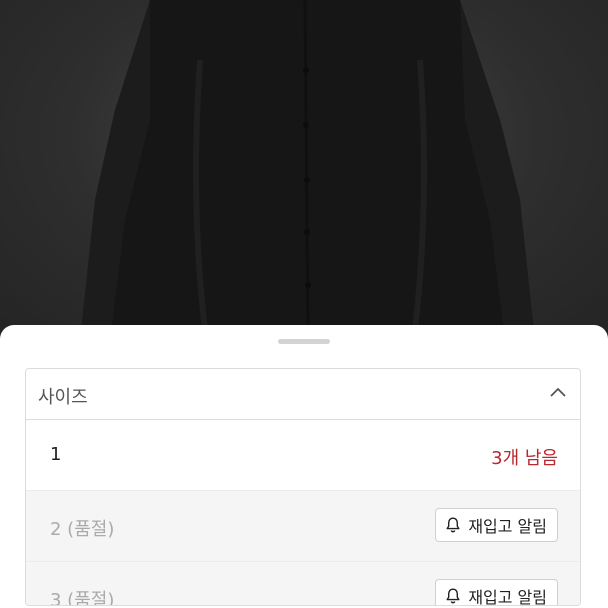 The image size is (608, 608). Describe the element at coordinates (558, 393) in the screenshot. I see `chevron-up-icon` at that location.